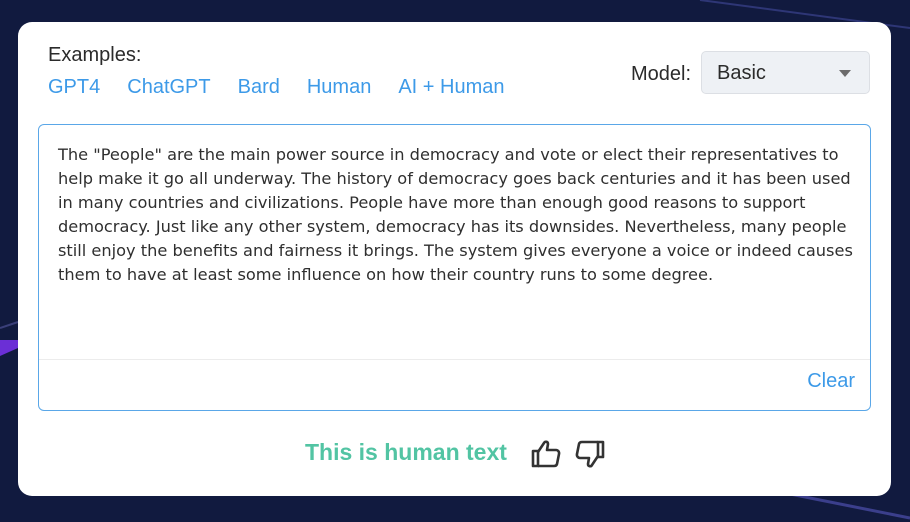 This screenshot has height=522, width=910. What do you see at coordinates (785, 72) in the screenshot?
I see `model-select: Basic` at bounding box center [785, 72].